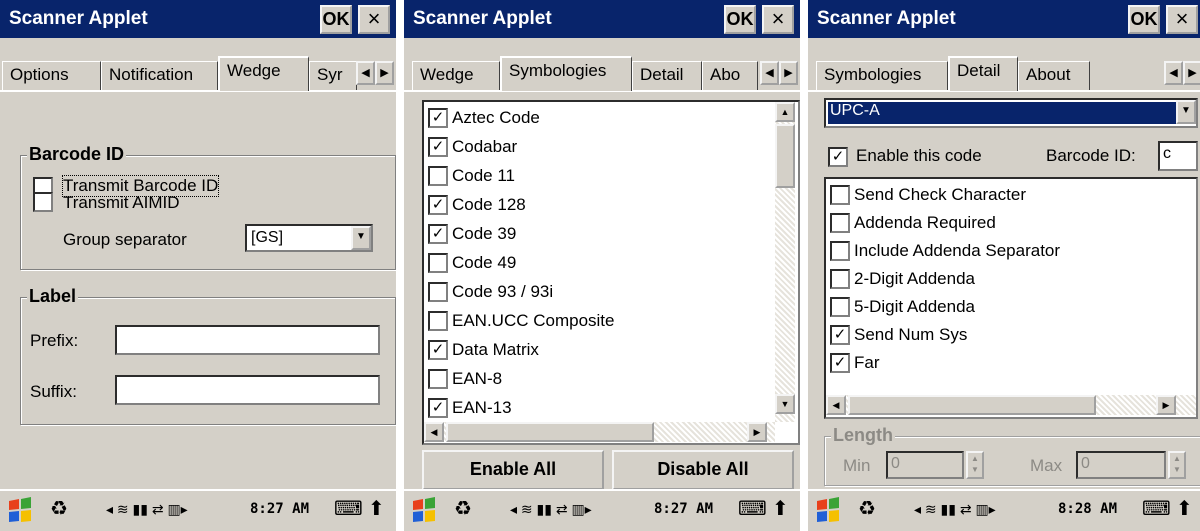 The width and height of the screenshot is (1200, 531). Describe the element at coordinates (465, 378) in the screenshot. I see `list-item: EAN-8` at that location.